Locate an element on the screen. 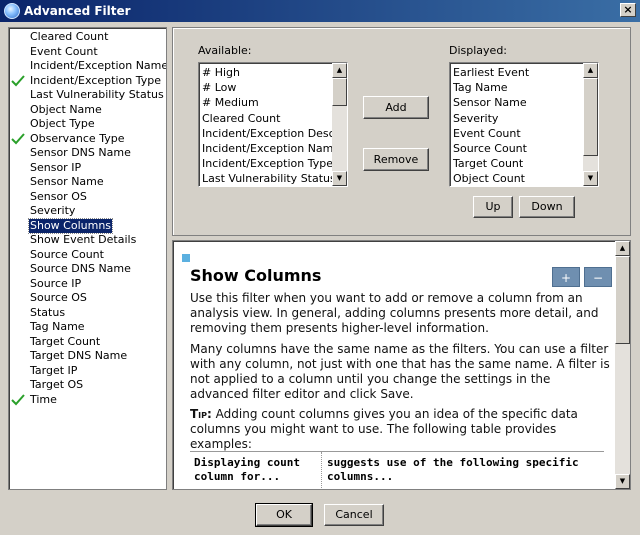  filter-item: Object Type is located at coordinates (62, 124).